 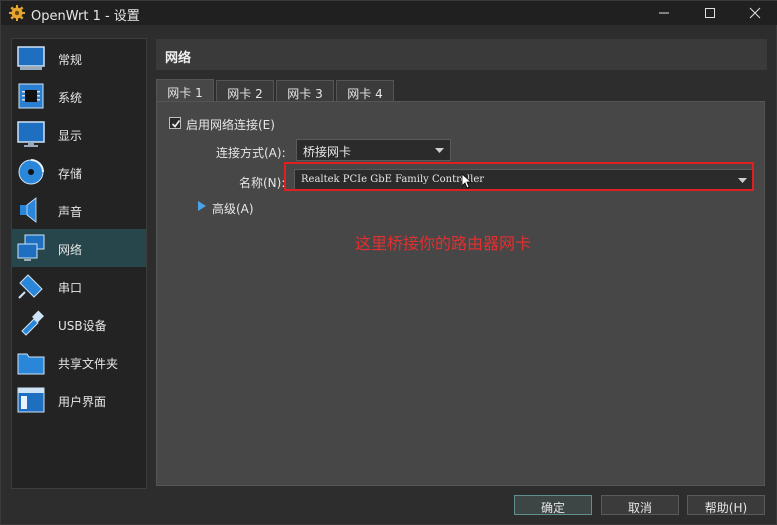 What do you see at coordinates (82, 326) in the screenshot?
I see `sidebar-item-label: USB设备` at bounding box center [82, 326].